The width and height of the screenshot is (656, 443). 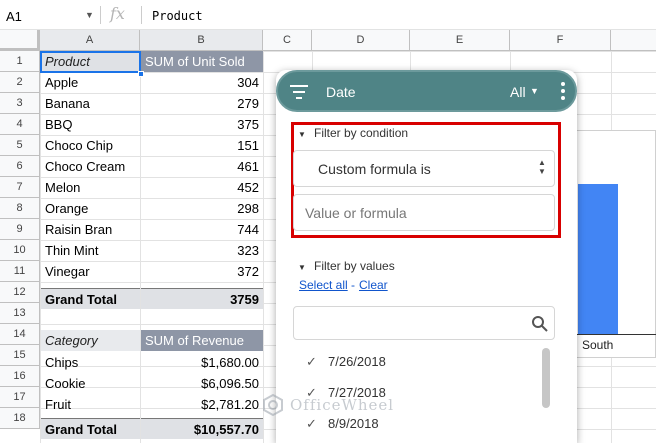 I want to click on watermark-text: OfficeWheel, so click(x=342, y=405).